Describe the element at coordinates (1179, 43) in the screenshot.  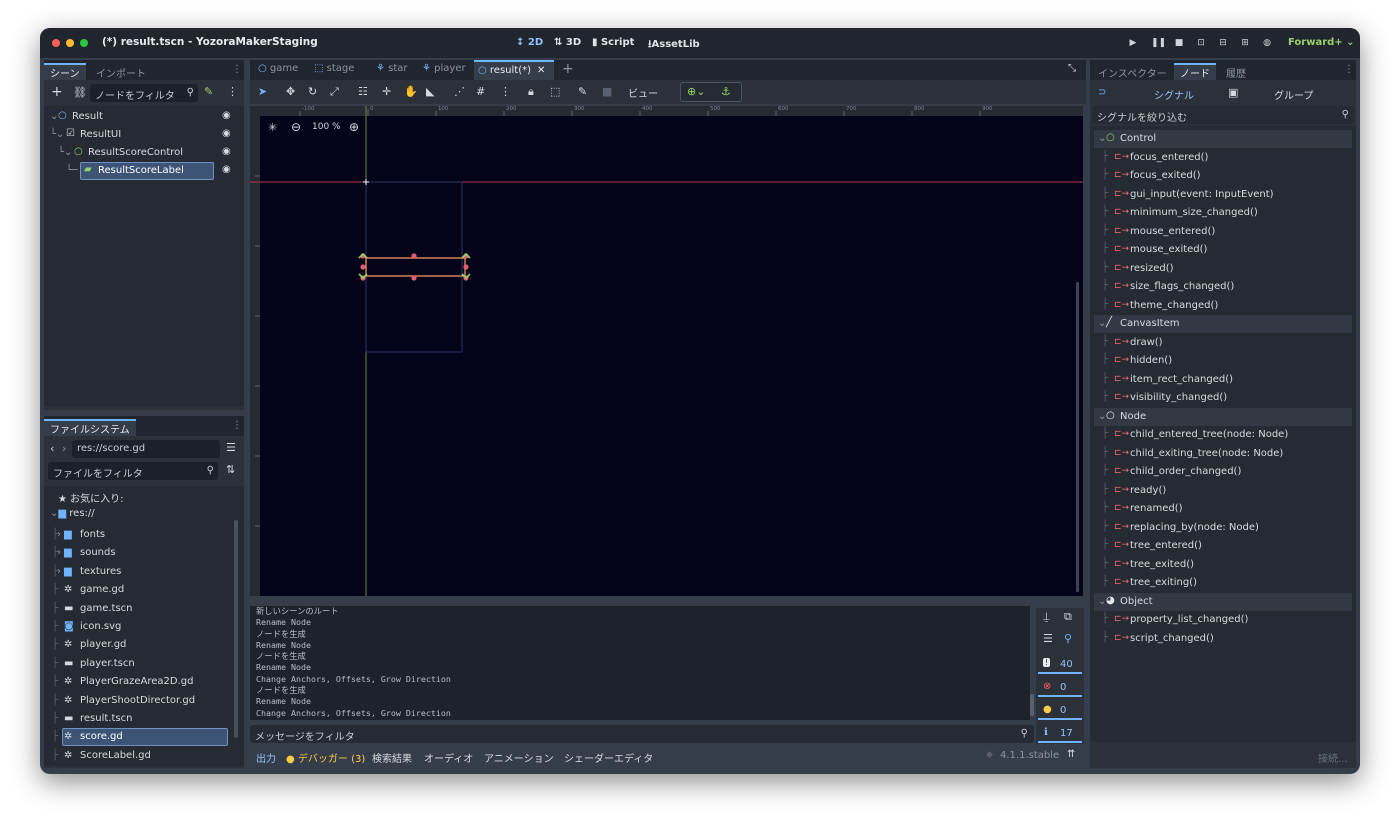
I see `stop-icon: ■` at that location.